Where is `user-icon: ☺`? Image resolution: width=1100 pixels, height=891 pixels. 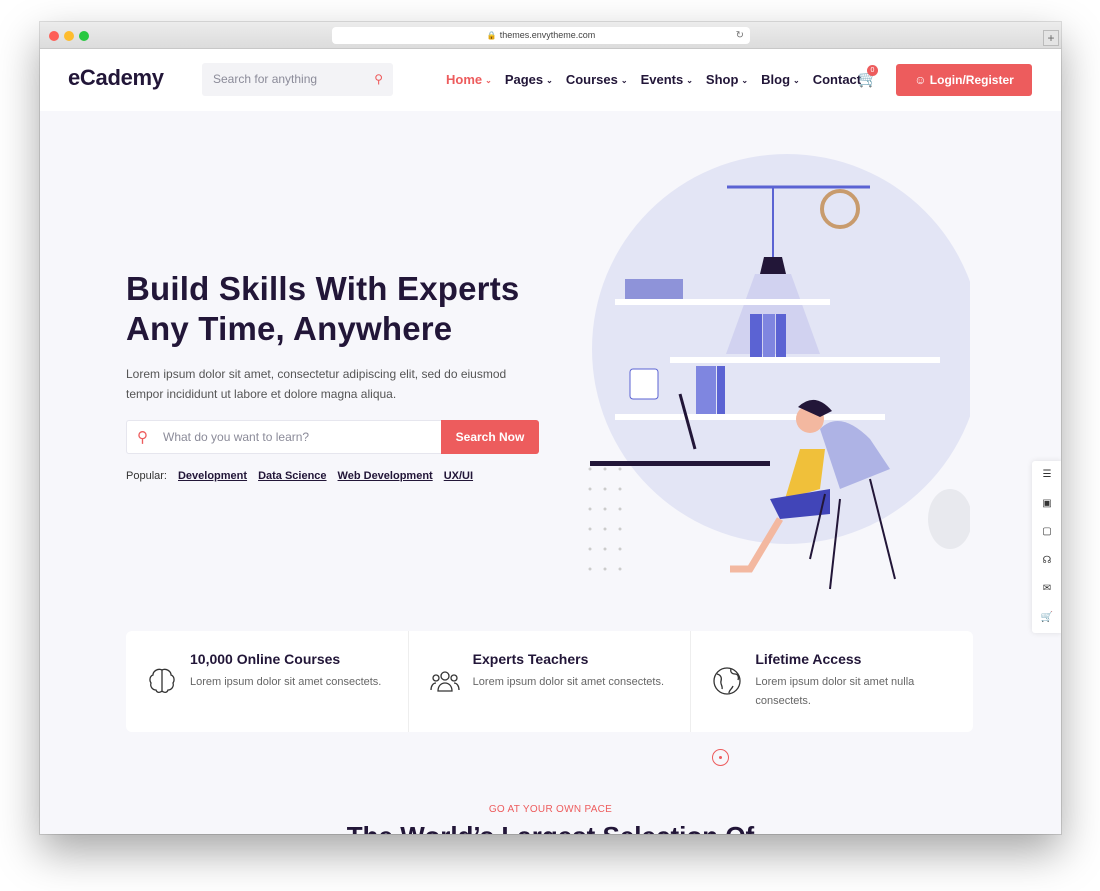
user-icon: ☺ is located at coordinates (920, 80).